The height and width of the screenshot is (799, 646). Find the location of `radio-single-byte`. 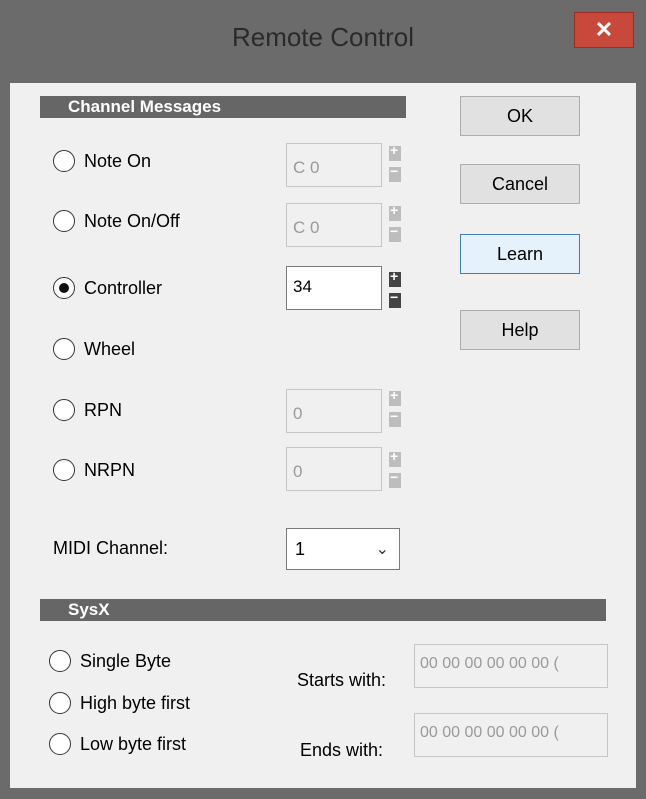

radio-single-byte is located at coordinates (60, 661).